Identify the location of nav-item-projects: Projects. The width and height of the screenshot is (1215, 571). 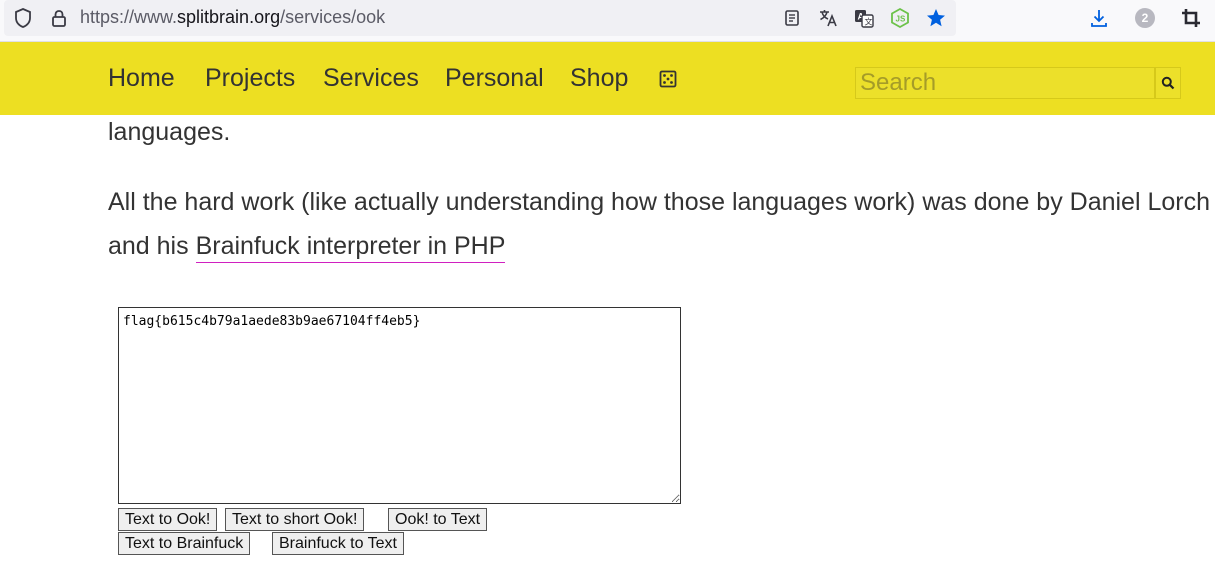
(250, 78).